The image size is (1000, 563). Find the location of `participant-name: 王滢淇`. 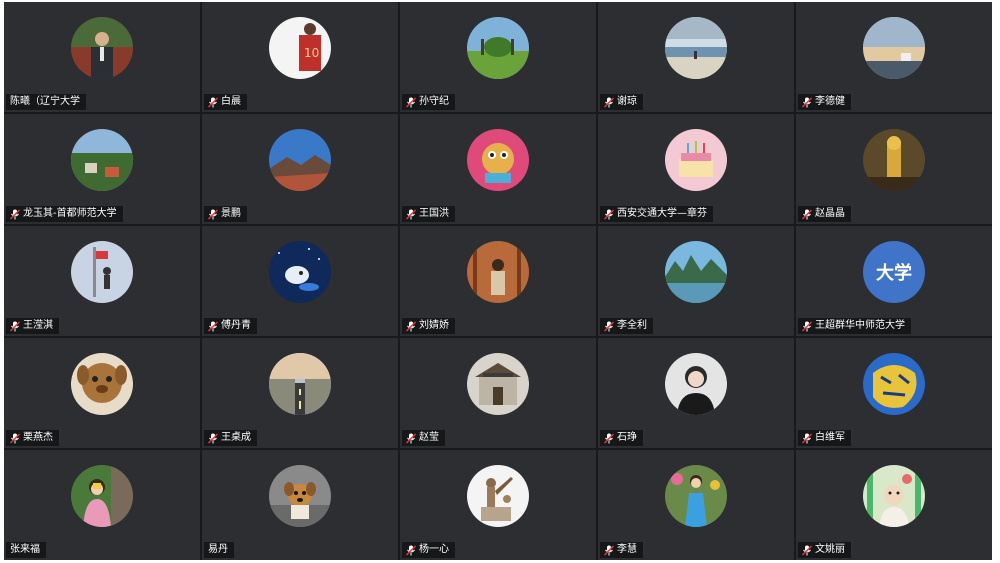

participant-name: 王滢淇 is located at coordinates (38, 325).